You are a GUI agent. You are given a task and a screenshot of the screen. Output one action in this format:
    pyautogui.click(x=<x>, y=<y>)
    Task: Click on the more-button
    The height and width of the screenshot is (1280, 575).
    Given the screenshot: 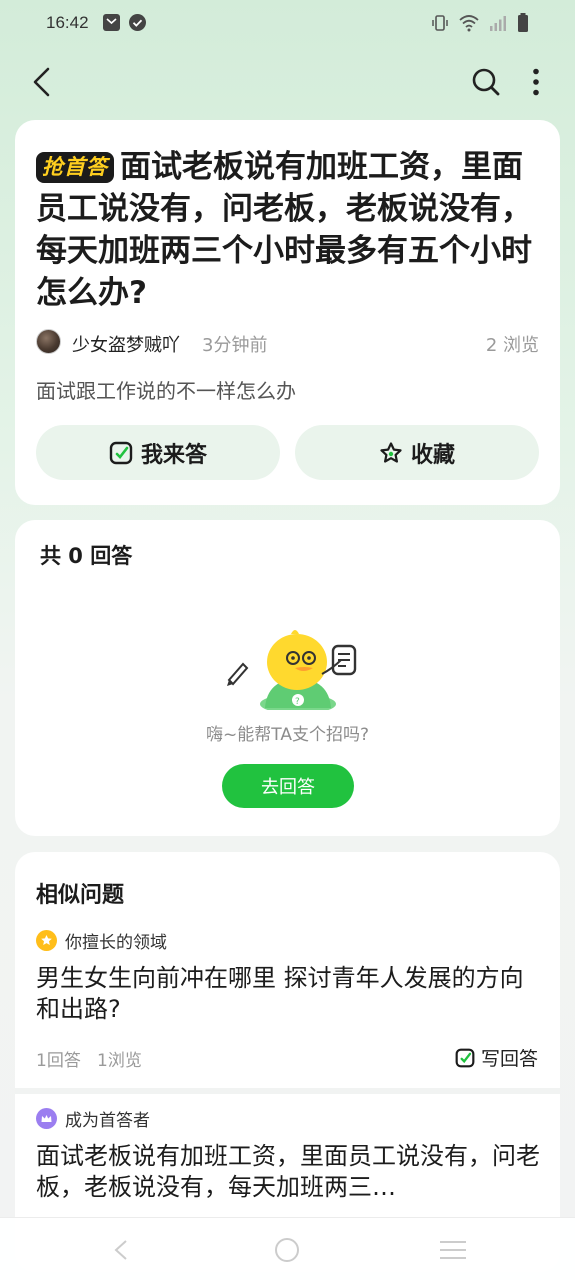 What is the action you would take?
    pyautogui.click(x=536, y=82)
    